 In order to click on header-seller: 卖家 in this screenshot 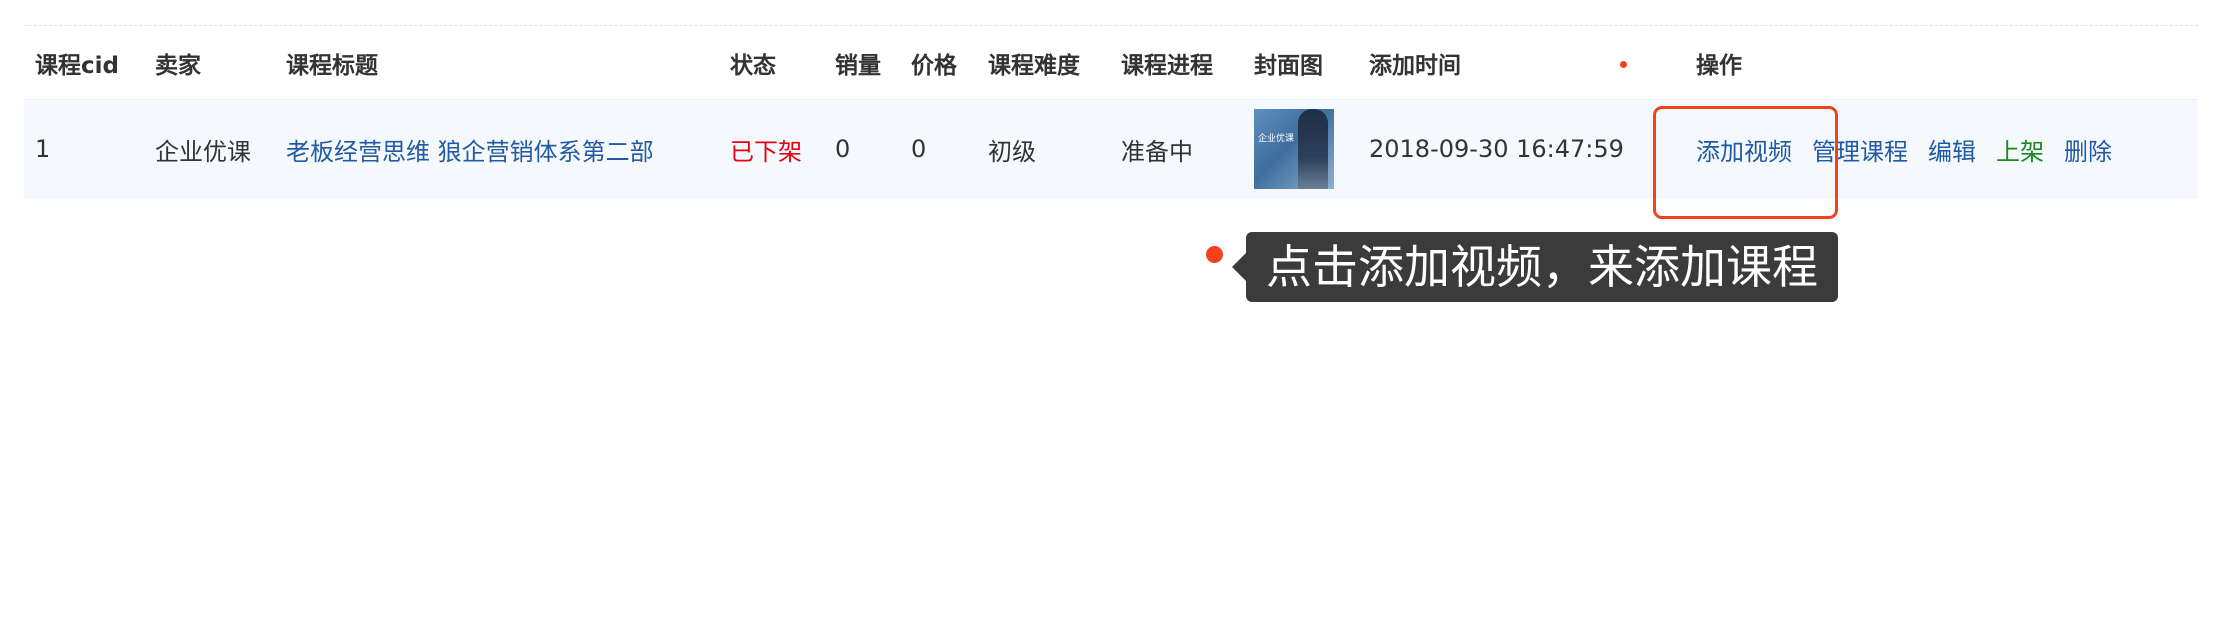, I will do `click(178, 65)`.